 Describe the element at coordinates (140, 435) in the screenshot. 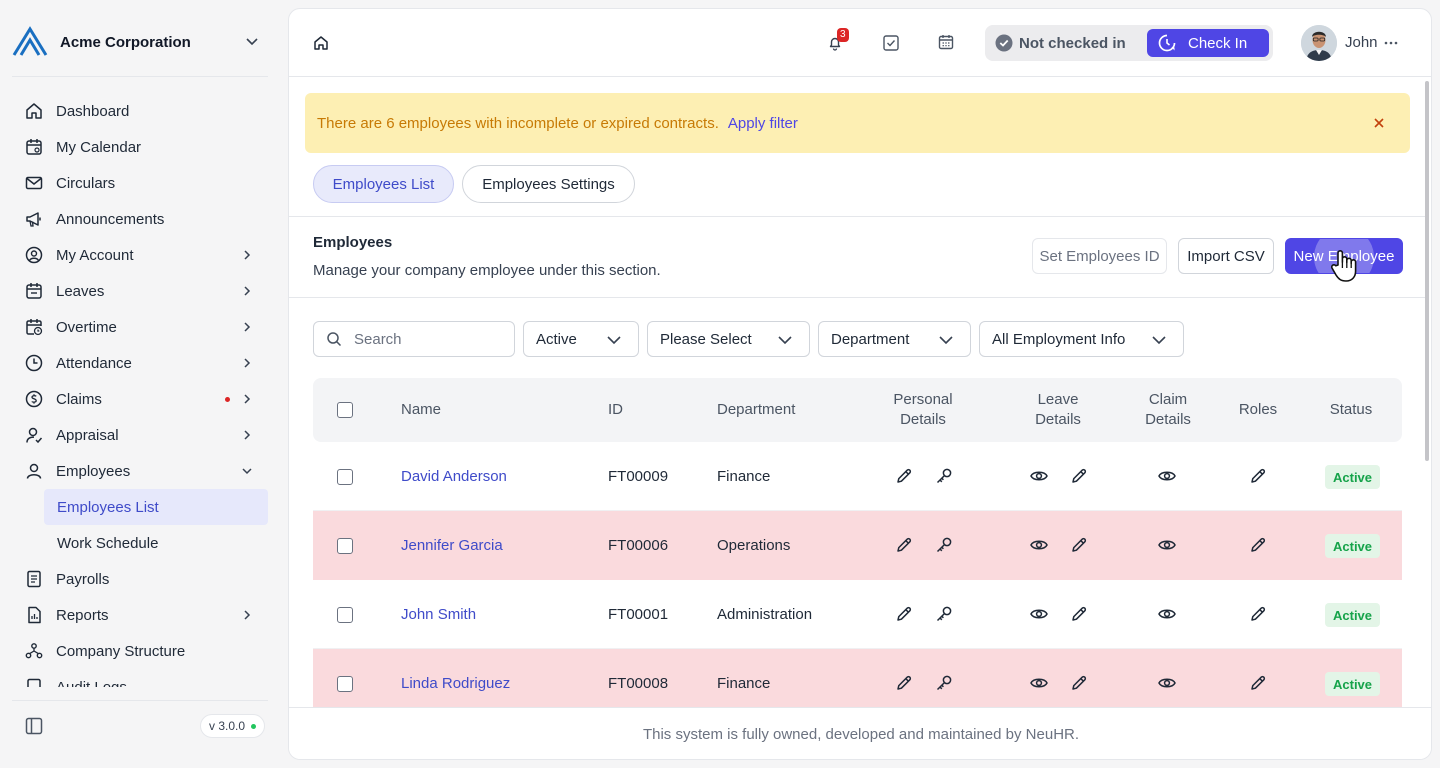

I see `sidebar-item-appraisal: Appraisal` at that location.